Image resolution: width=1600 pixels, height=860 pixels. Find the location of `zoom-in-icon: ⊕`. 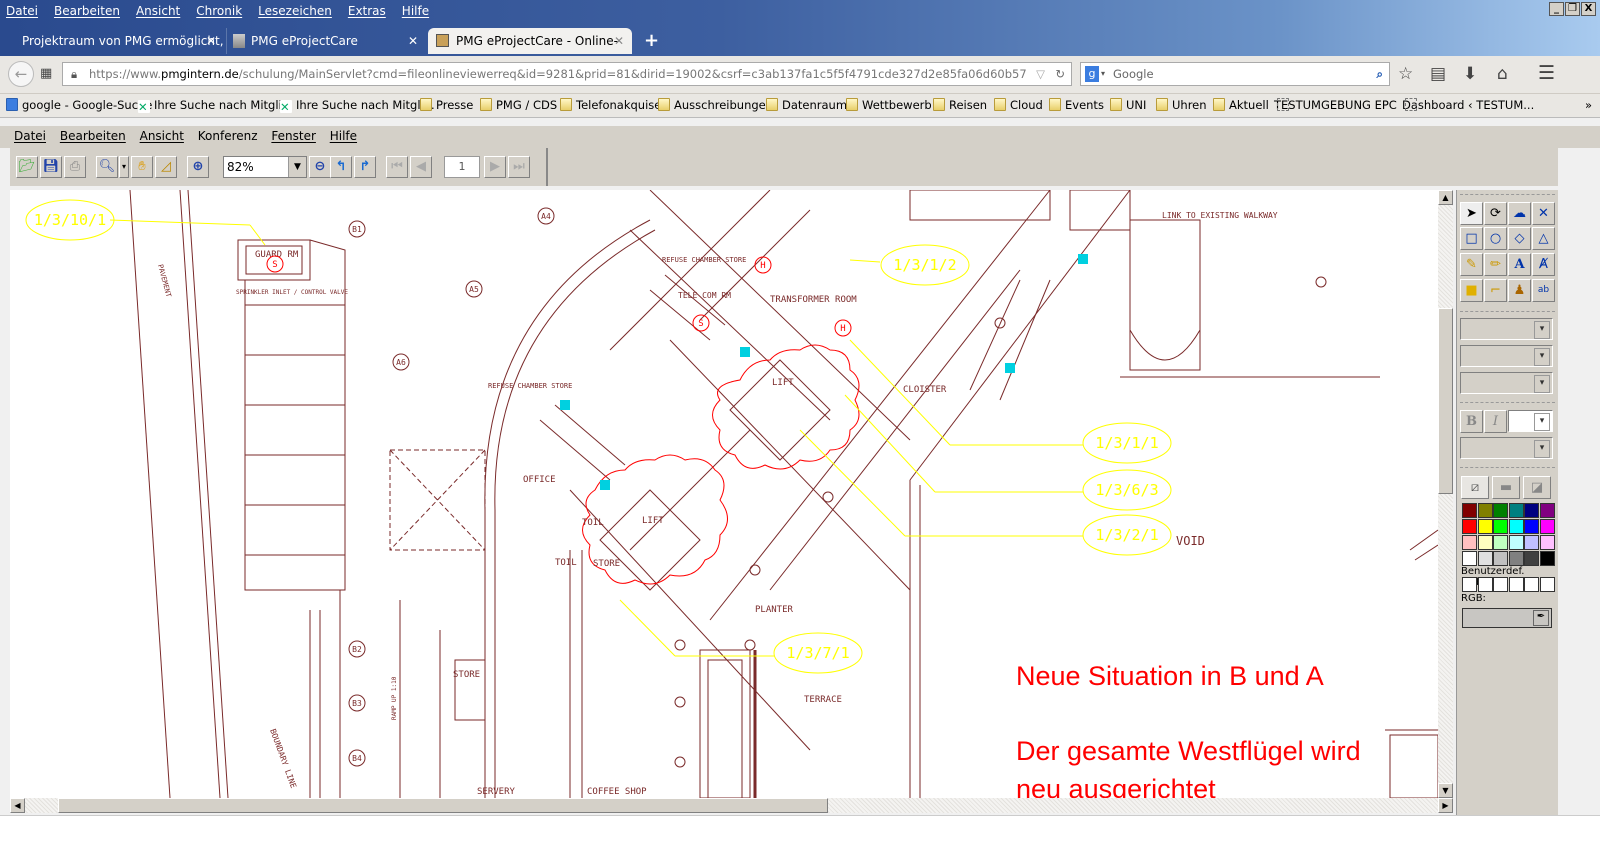

zoom-in-icon: ⊕ is located at coordinates (198, 167).